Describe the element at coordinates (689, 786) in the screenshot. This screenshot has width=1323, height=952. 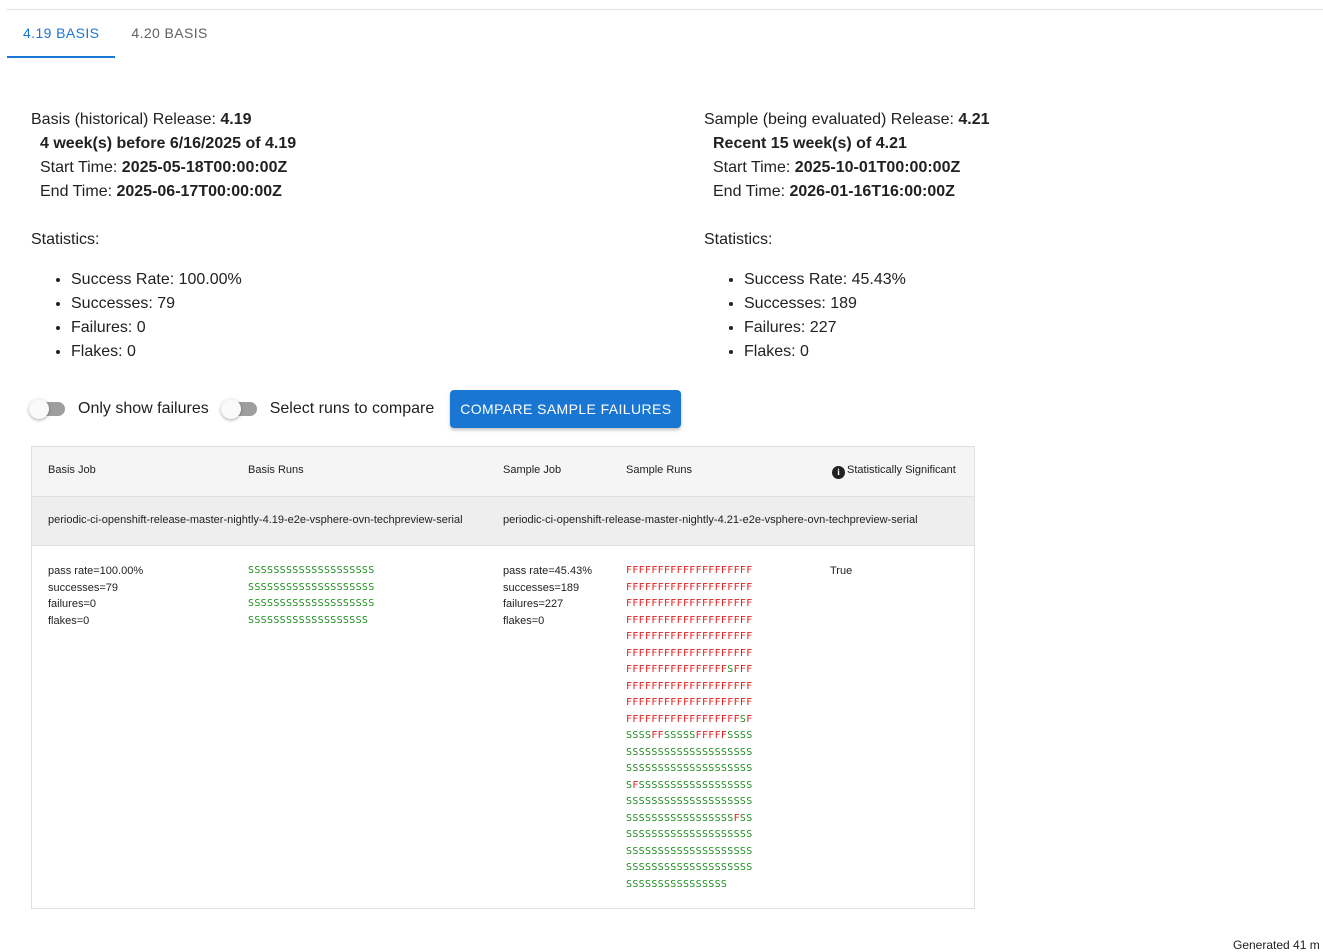
I see `run-line: SFSSSSSSSSSSSSSSSSSS` at that location.